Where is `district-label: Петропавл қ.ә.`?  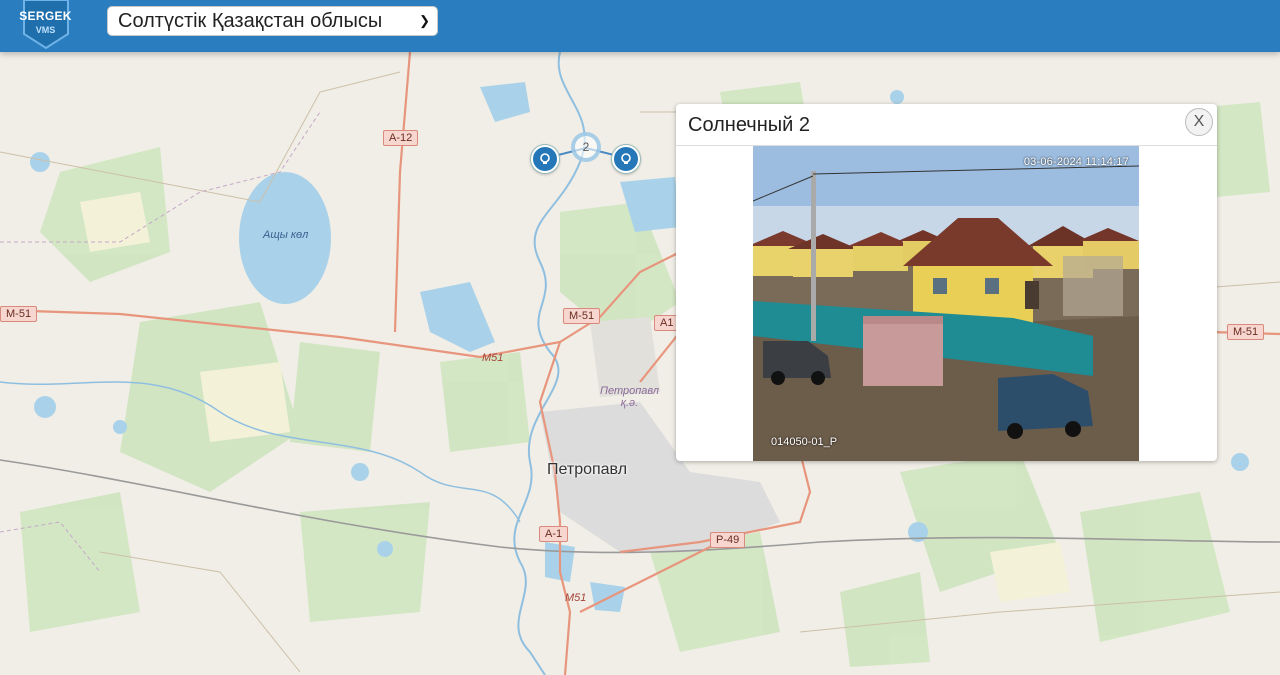 district-label: Петропавл қ.ә. is located at coordinates (629, 397).